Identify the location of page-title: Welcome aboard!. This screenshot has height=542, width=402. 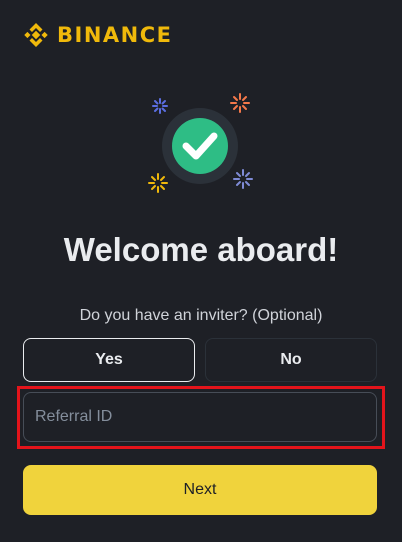
(201, 249).